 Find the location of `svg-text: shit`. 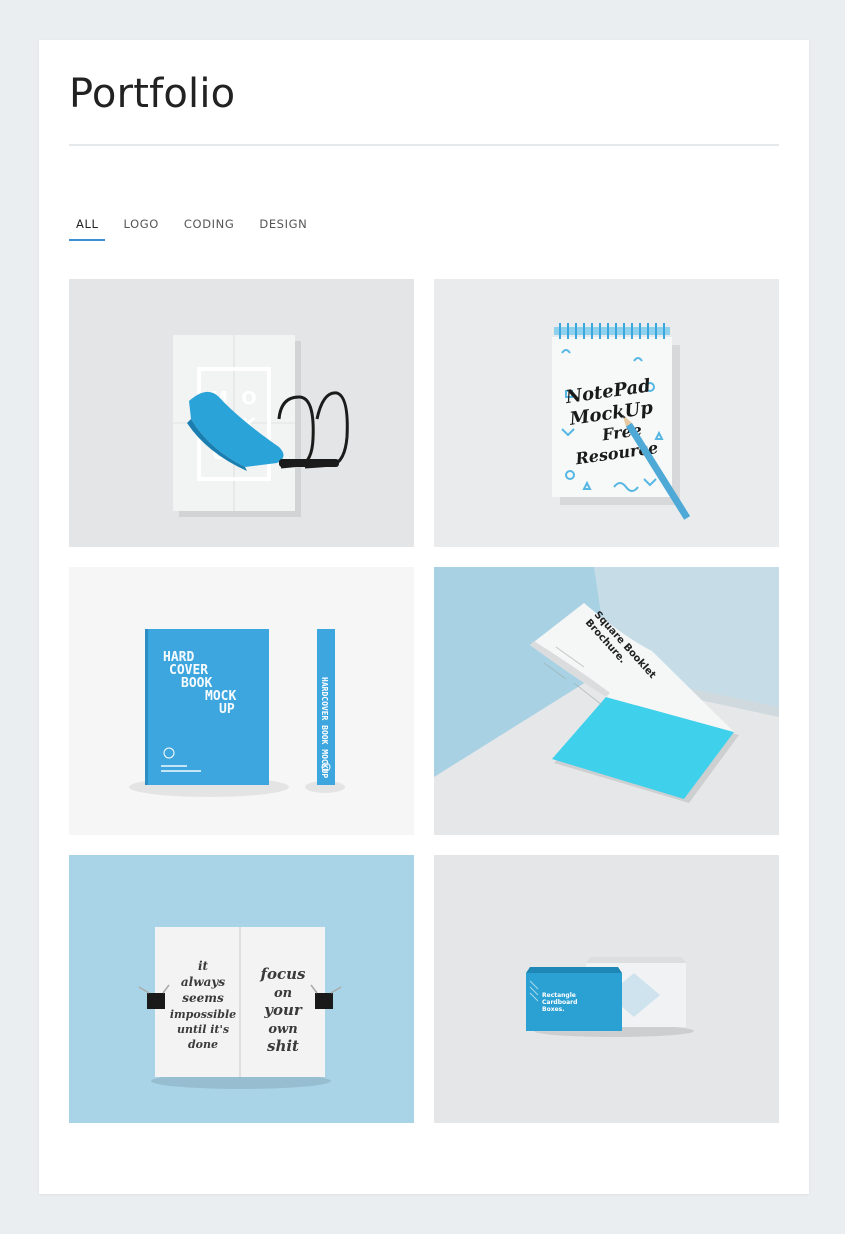

svg-text: shit is located at coordinates (283, 1046).